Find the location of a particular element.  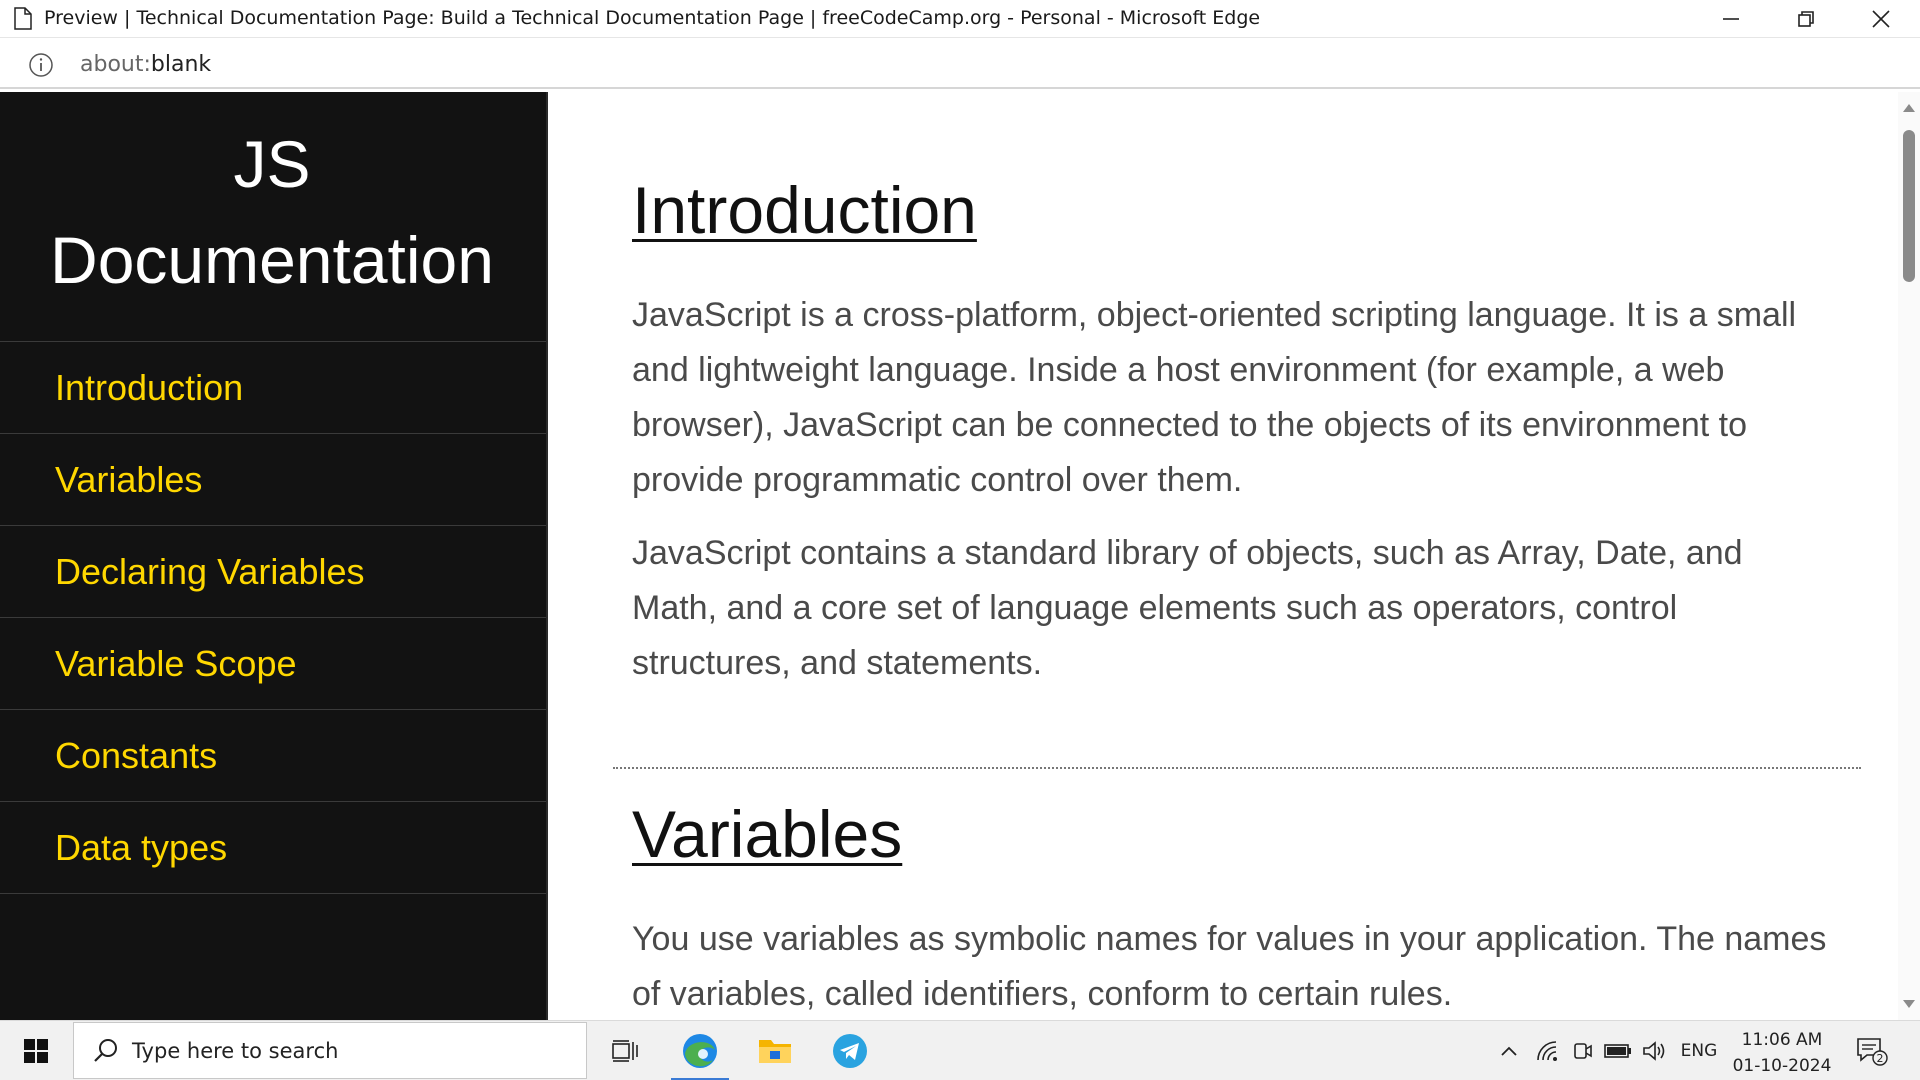

restore-button is located at coordinates (1806, 18).